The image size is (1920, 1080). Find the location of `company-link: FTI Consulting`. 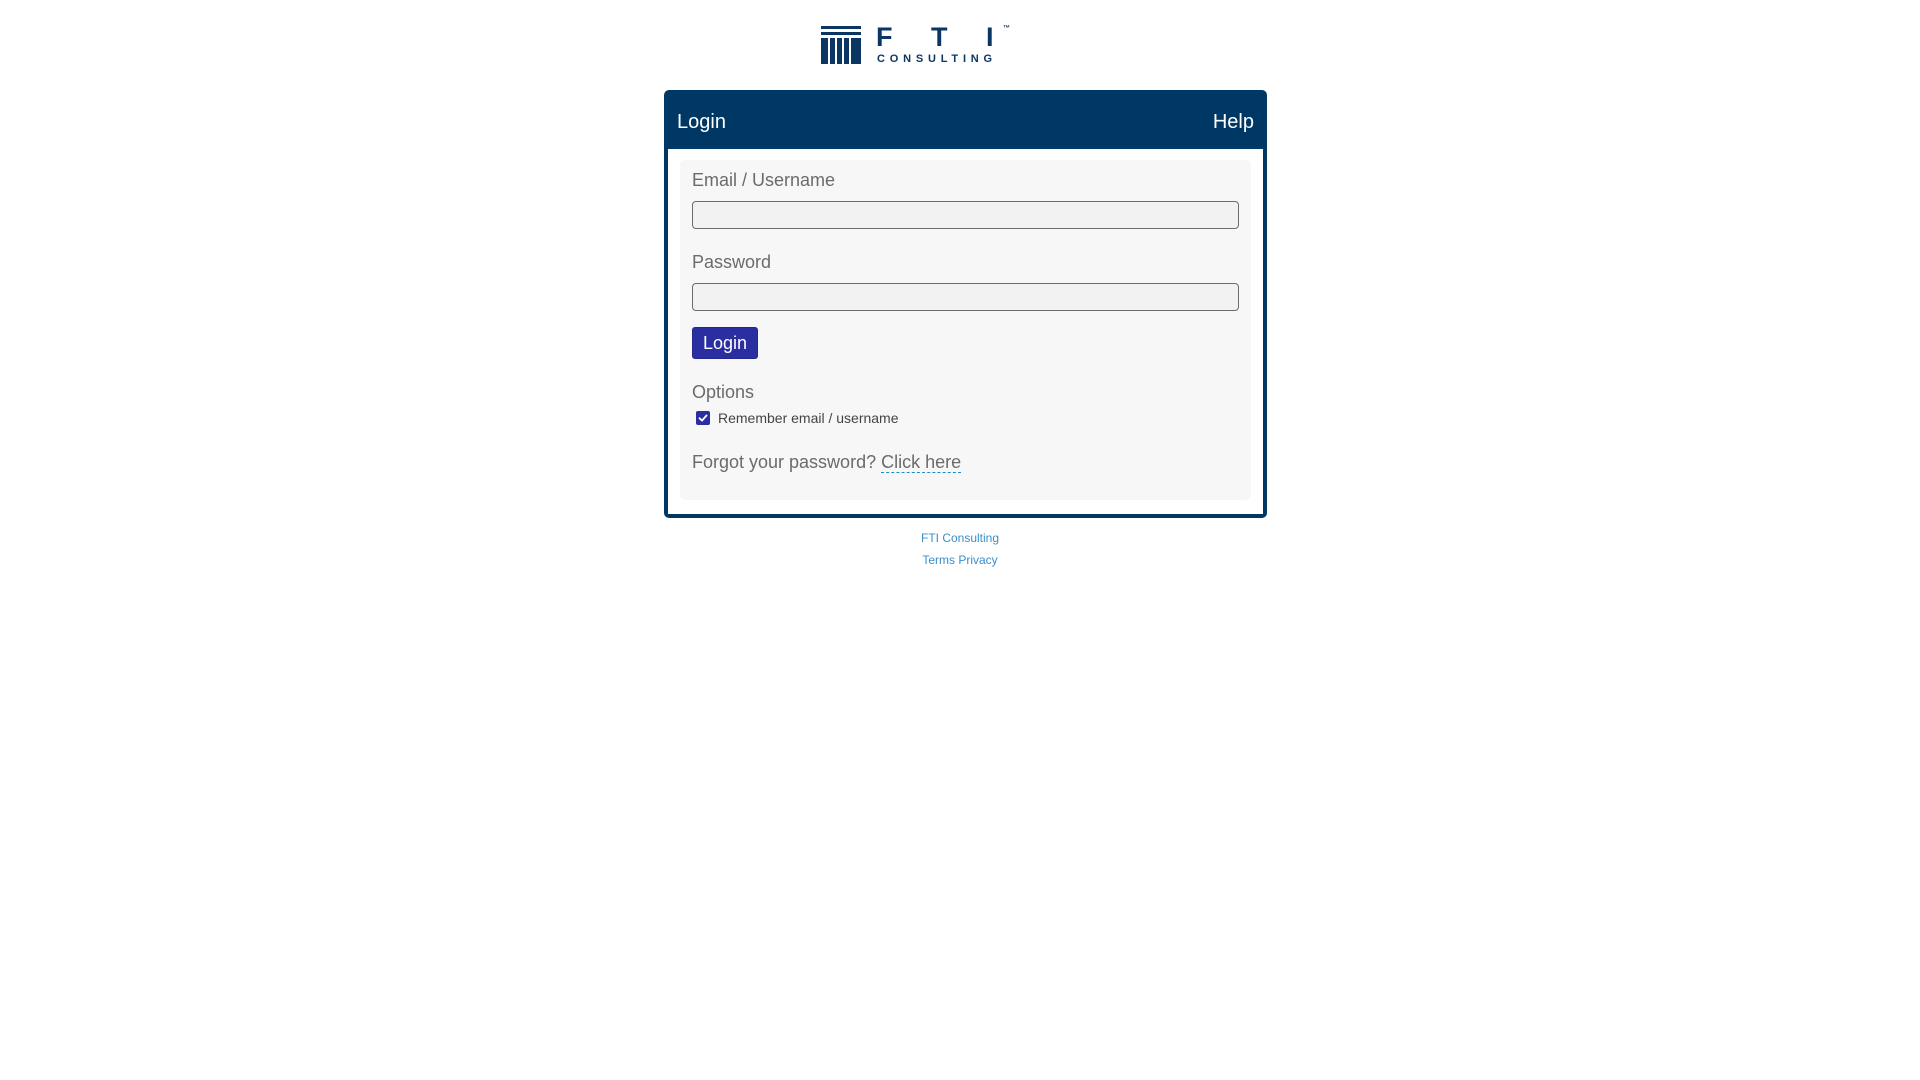

company-link: FTI Consulting is located at coordinates (960, 538).